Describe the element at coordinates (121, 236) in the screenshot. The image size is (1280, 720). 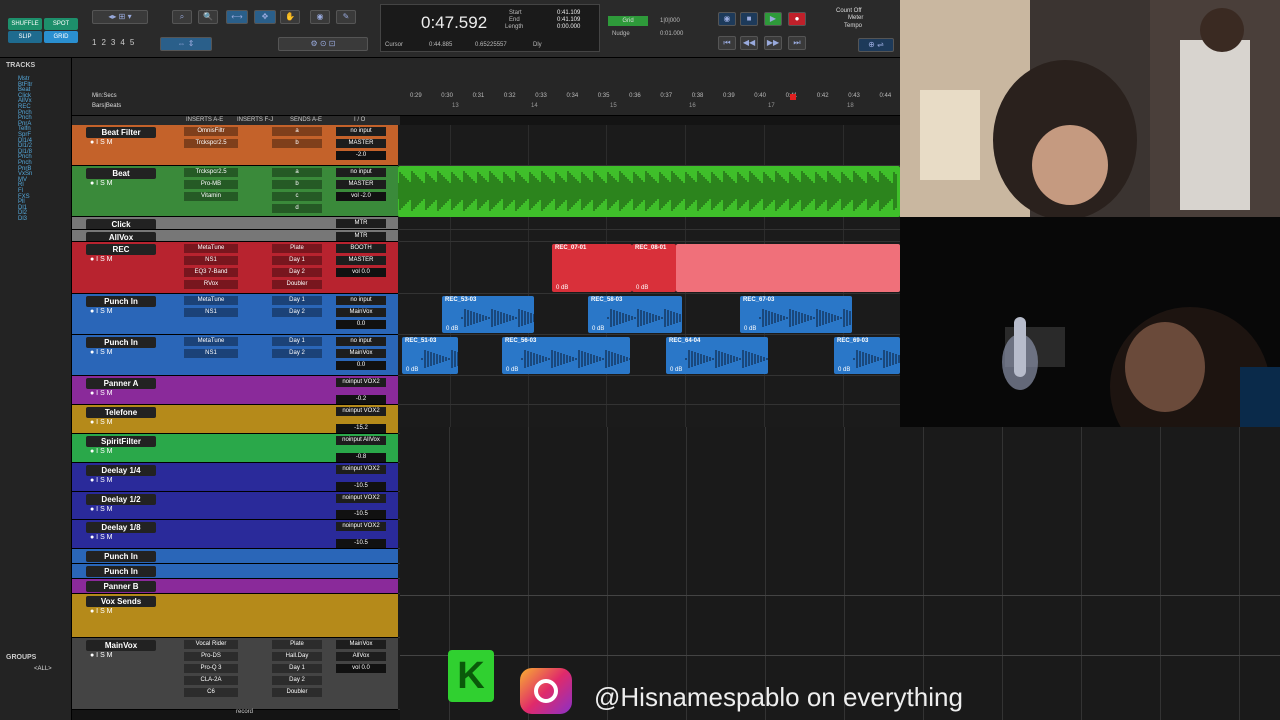
I see `track-name: AllVox` at that location.